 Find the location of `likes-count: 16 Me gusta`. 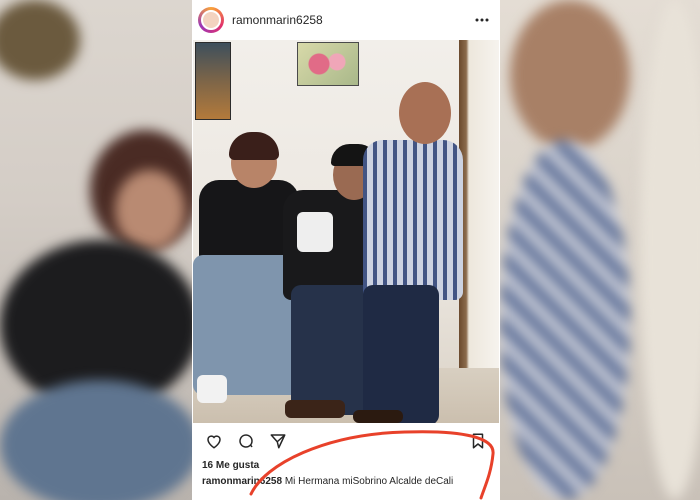

likes-count: 16 Me gusta is located at coordinates (346, 466).